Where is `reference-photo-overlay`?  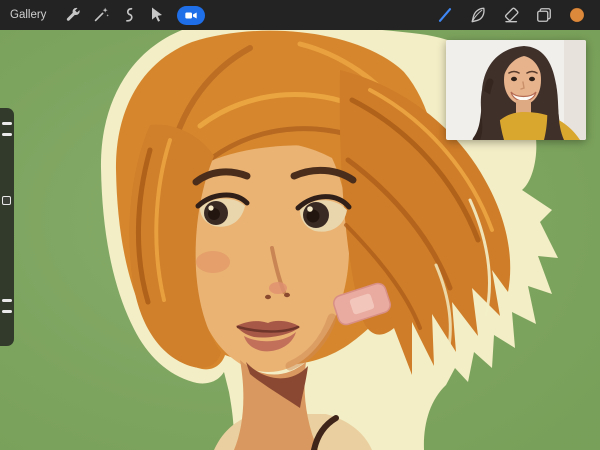
reference-photo-overlay is located at coordinates (516, 90).